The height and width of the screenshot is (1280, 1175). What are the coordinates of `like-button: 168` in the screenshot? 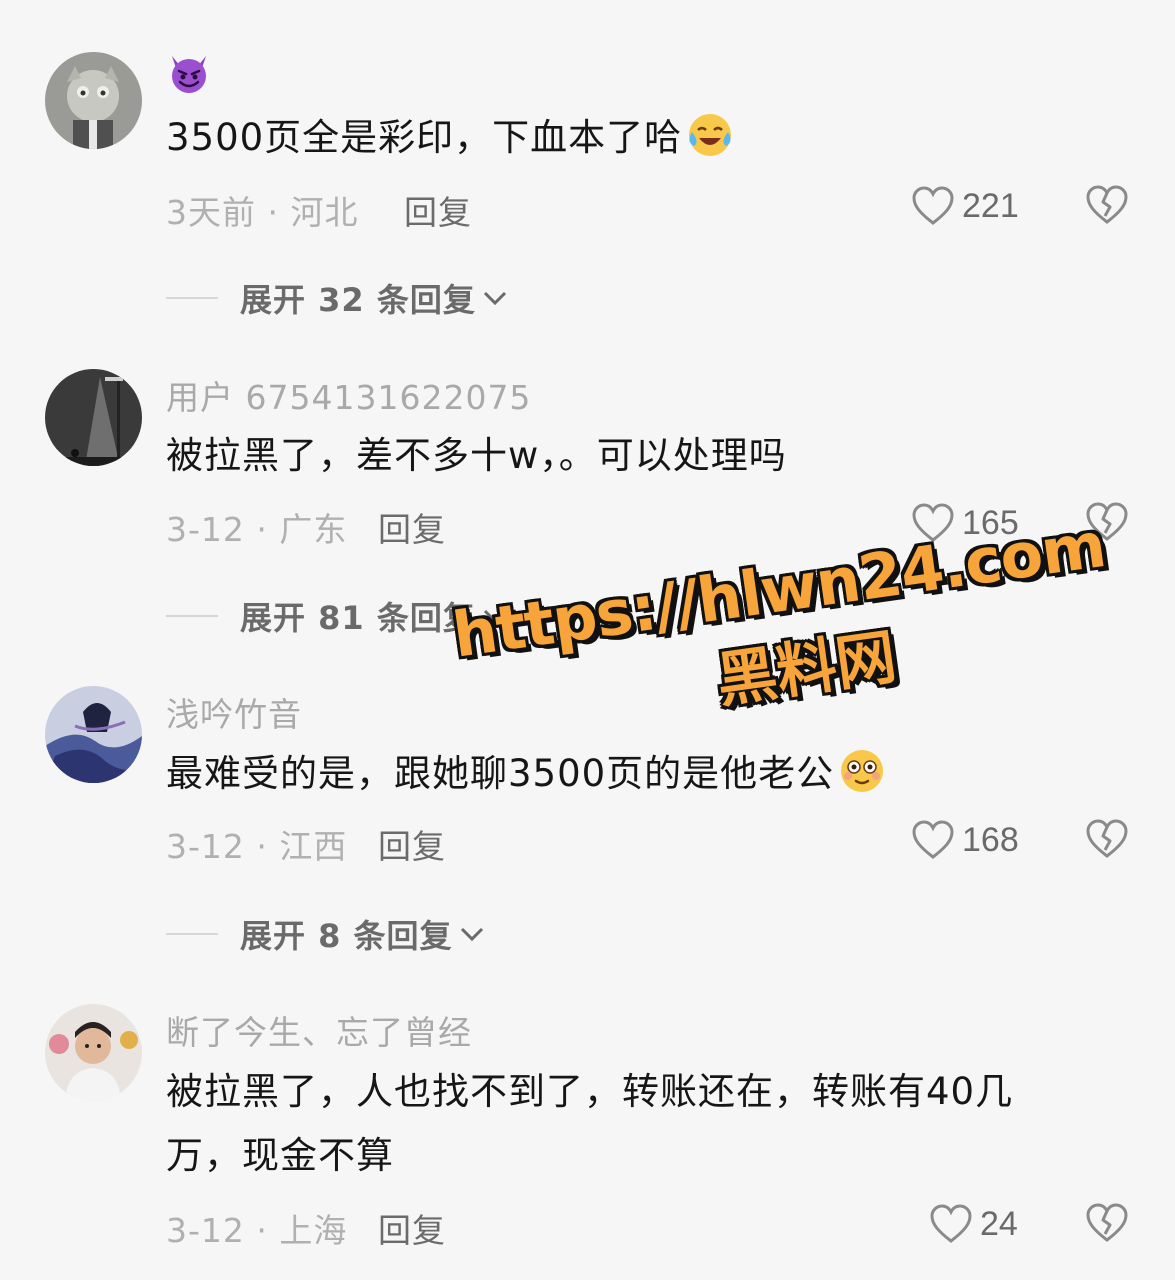 It's located at (964, 840).